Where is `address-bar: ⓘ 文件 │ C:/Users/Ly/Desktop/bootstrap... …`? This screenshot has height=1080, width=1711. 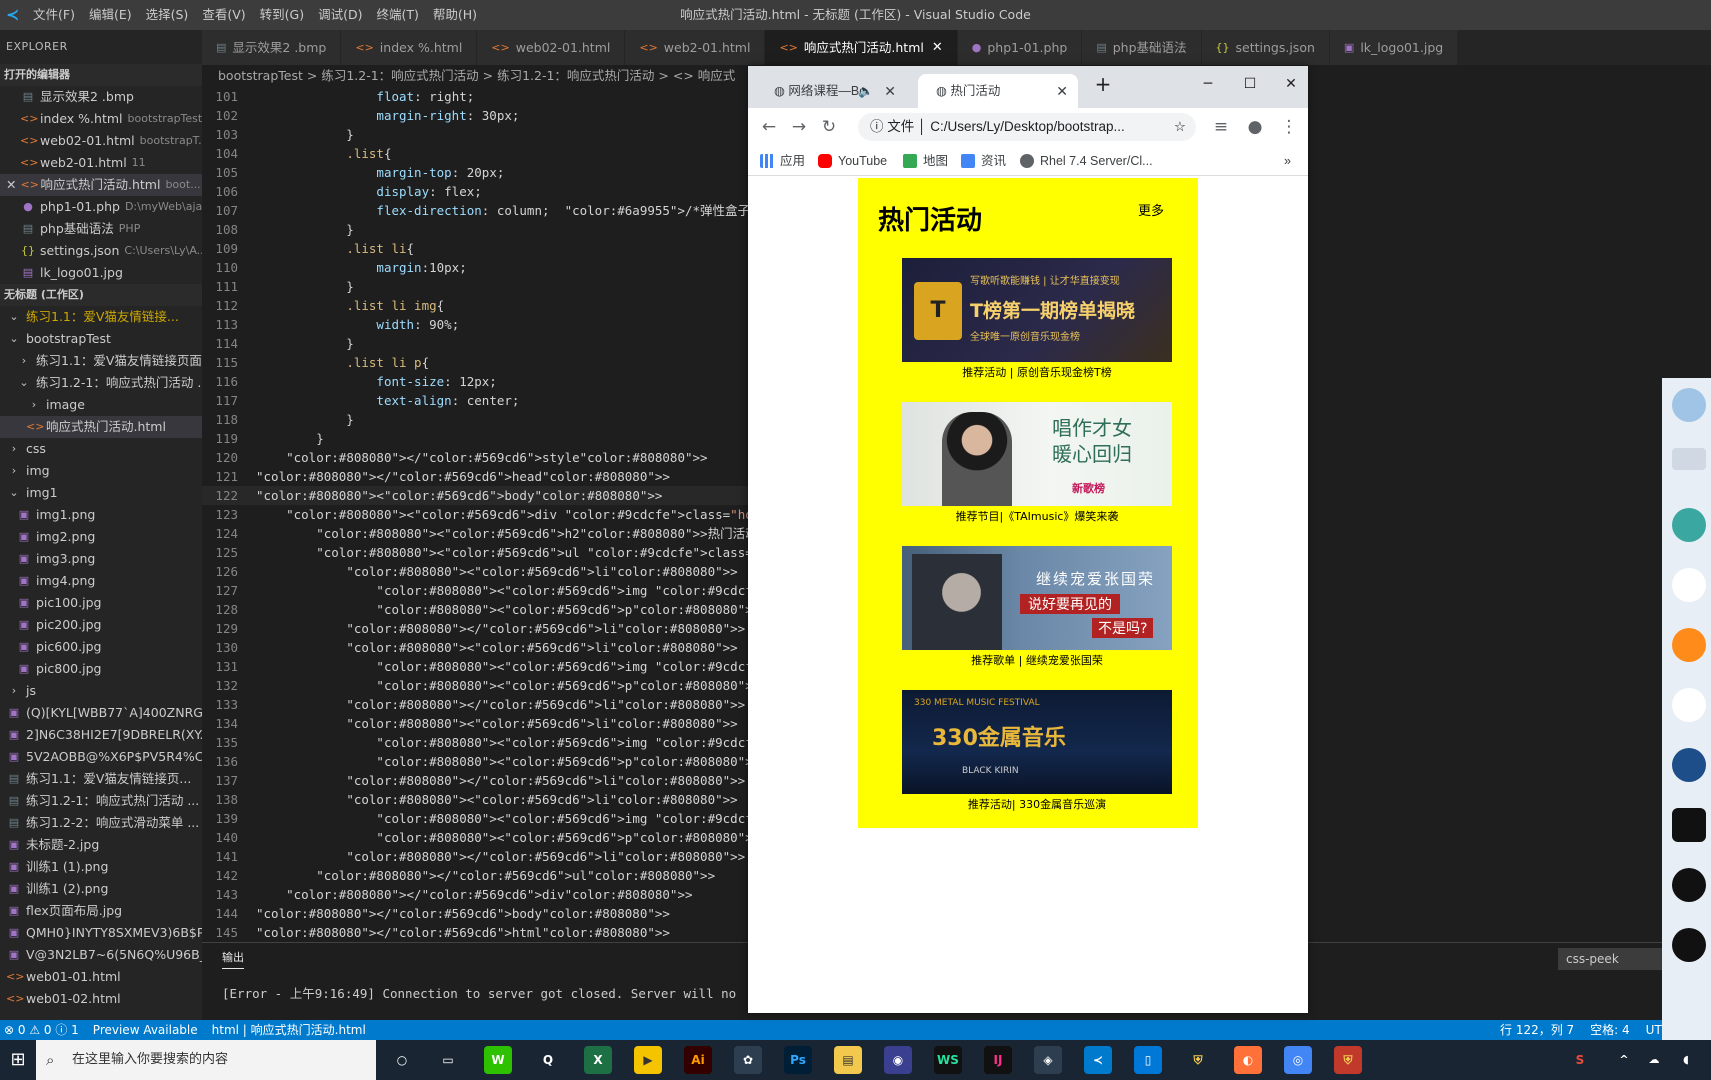 address-bar: ⓘ 文件 │ C:/Users/Ly/Desktop/bootstrap... … is located at coordinates (1027, 127).